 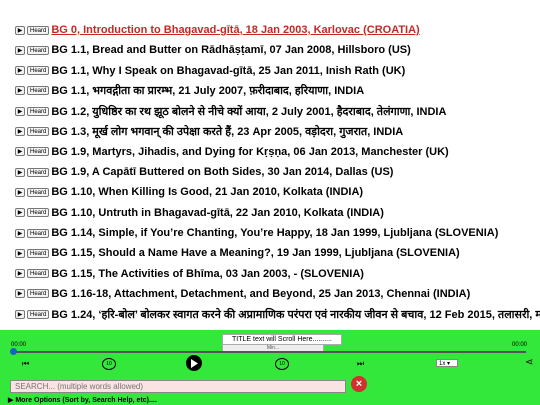 What do you see at coordinates (529, 362) in the screenshot?
I see `share-icon: ⋖` at bounding box center [529, 362].